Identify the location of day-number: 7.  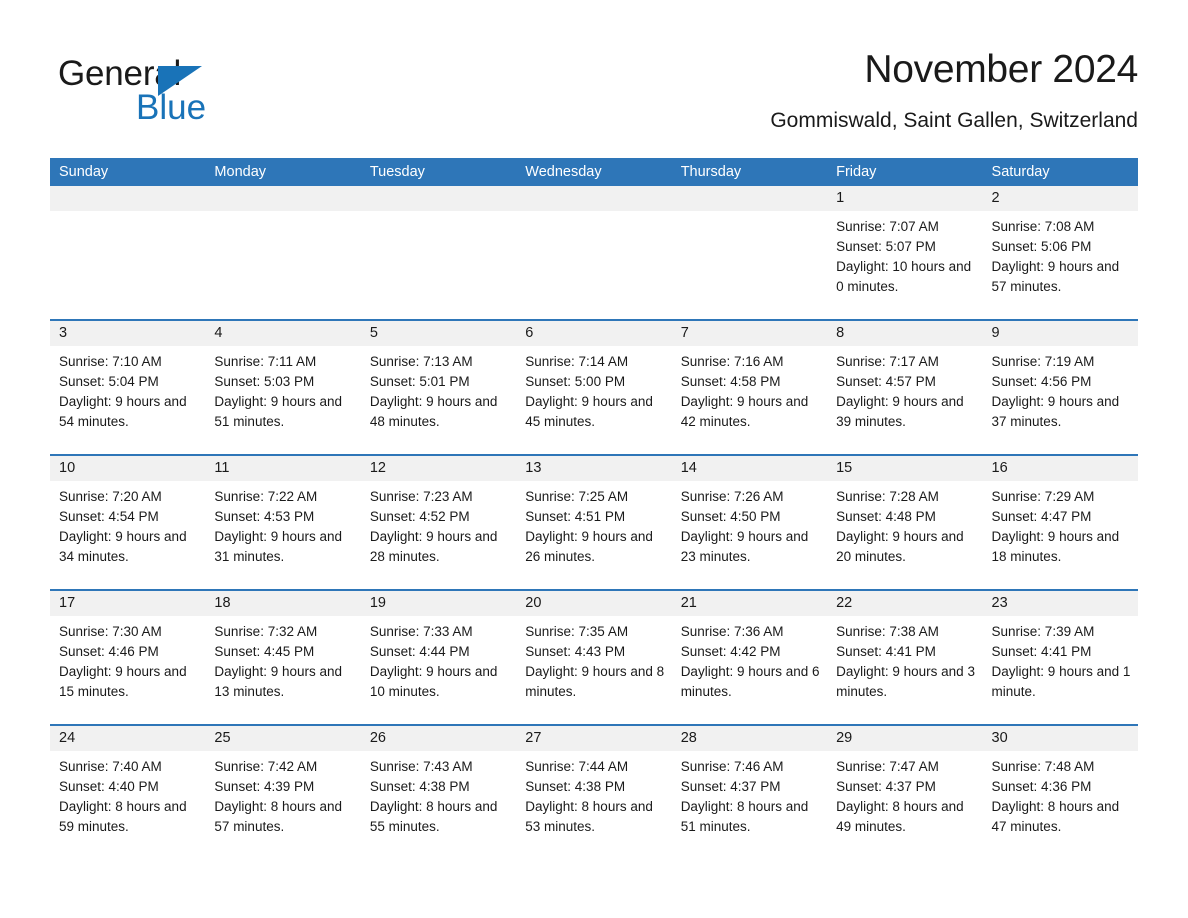
(749, 333).